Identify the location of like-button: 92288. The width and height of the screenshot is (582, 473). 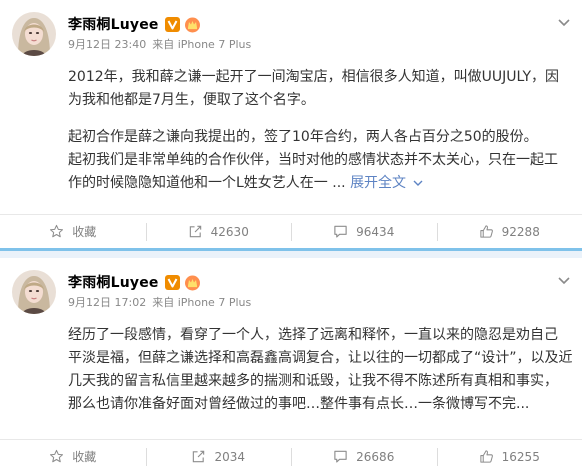
(509, 231).